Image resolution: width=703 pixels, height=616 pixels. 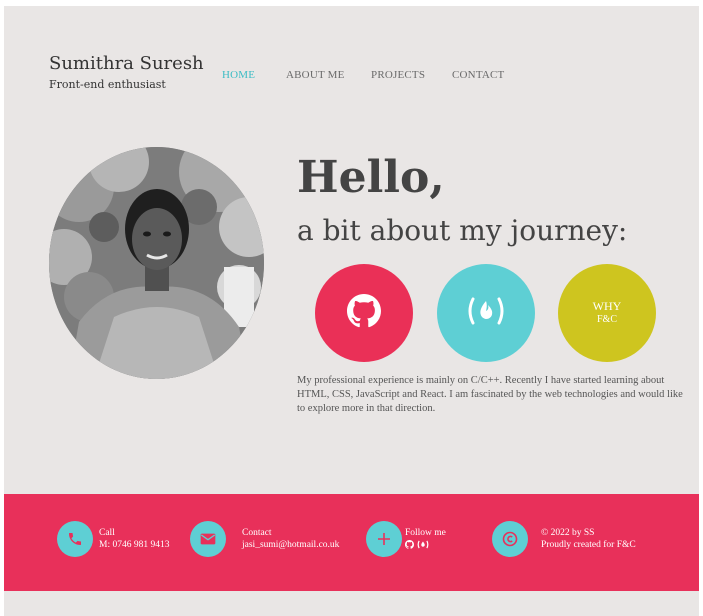 I want to click on nav-home: HOME, so click(x=238, y=75).